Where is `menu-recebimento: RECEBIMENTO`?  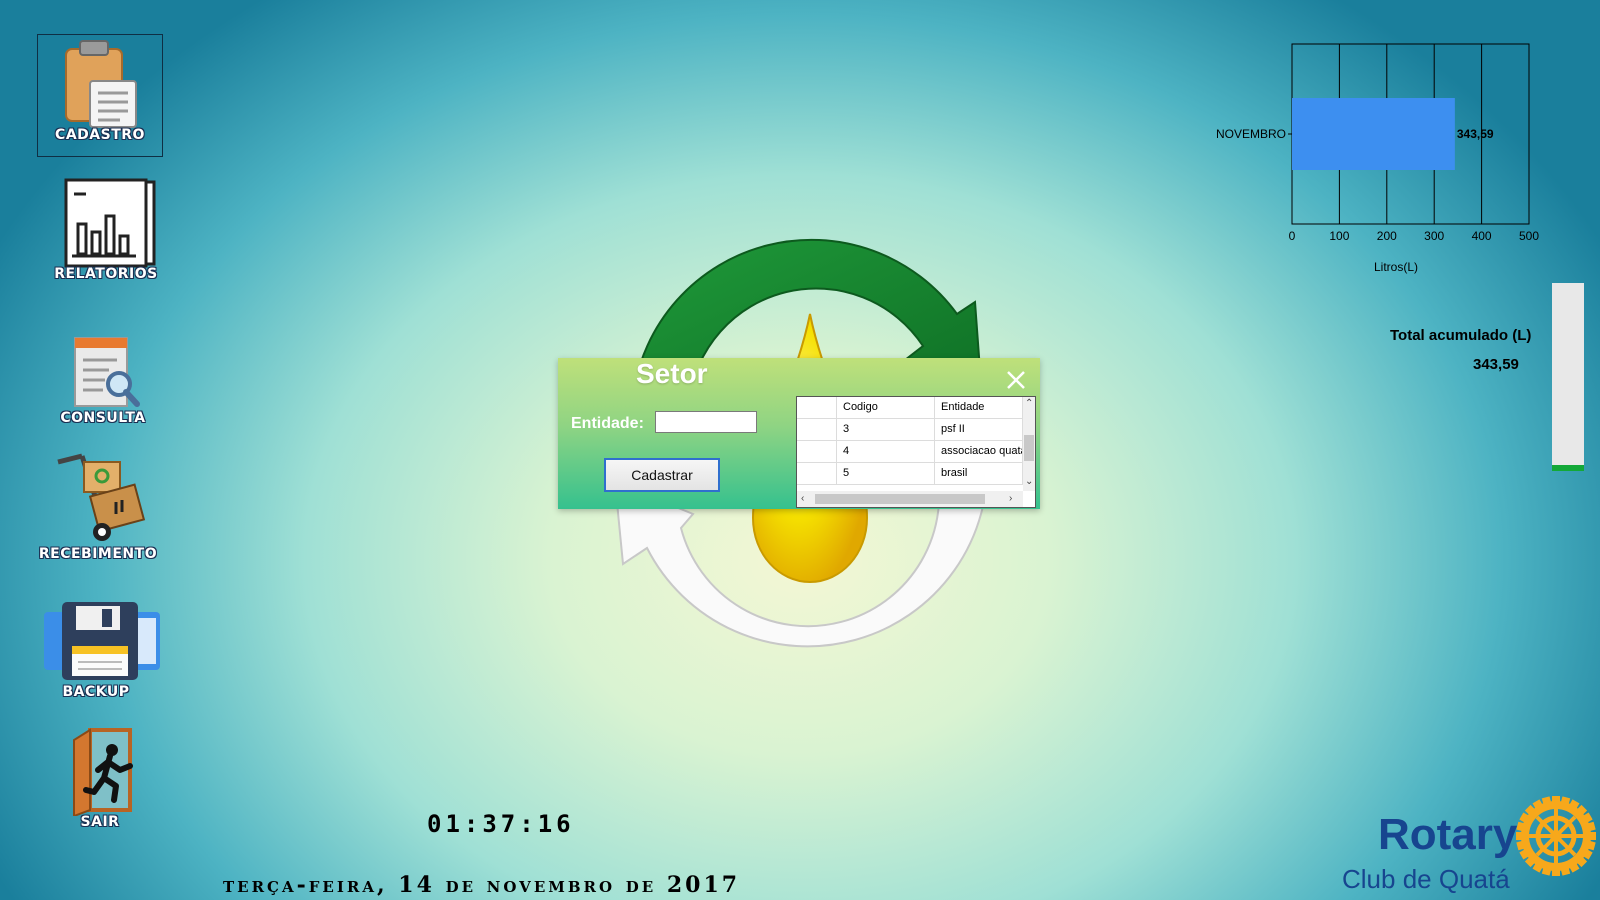 menu-recebimento: RECEBIMENTO is located at coordinates (98, 507).